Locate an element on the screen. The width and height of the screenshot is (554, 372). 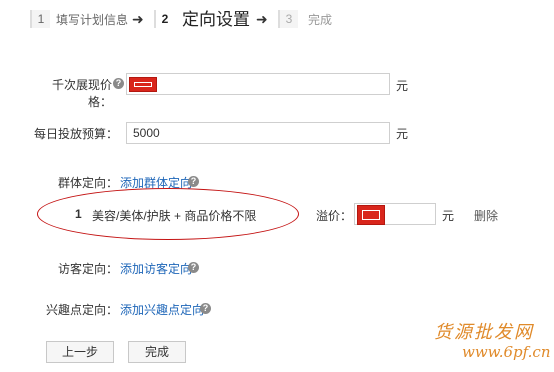
cpm-price-label: 千次展现价格： is located at coordinates (71, 93).